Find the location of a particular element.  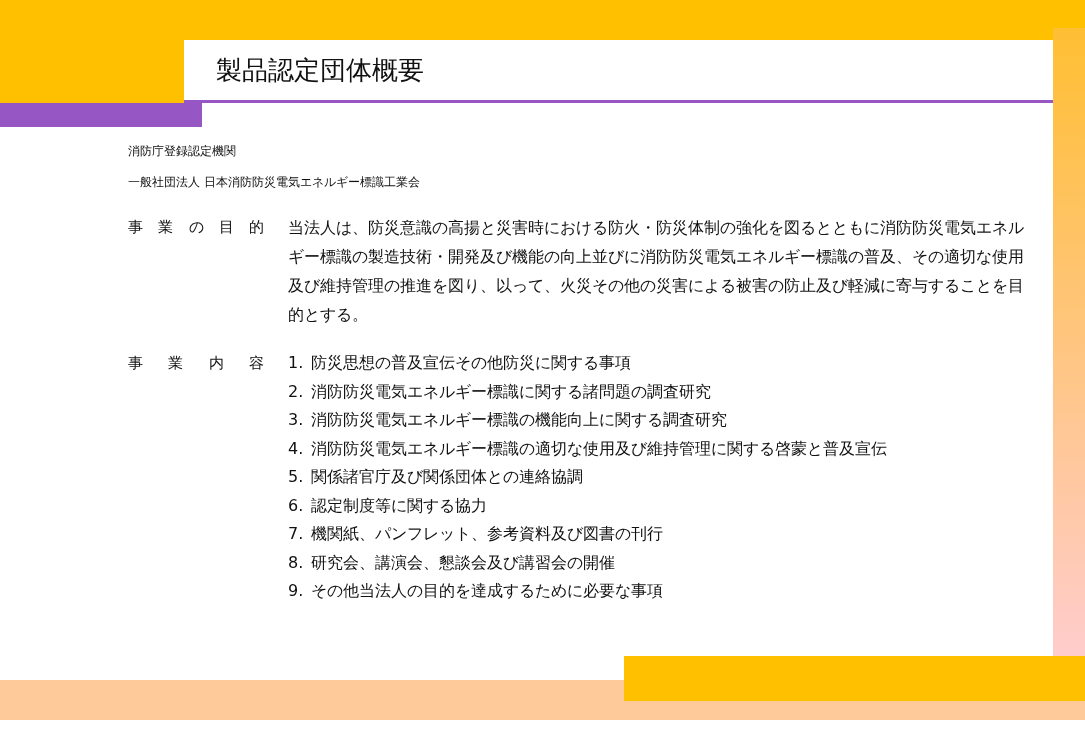

item-text: 防災思想の普及宣伝その他防災に関する事項 is located at coordinates (471, 363).